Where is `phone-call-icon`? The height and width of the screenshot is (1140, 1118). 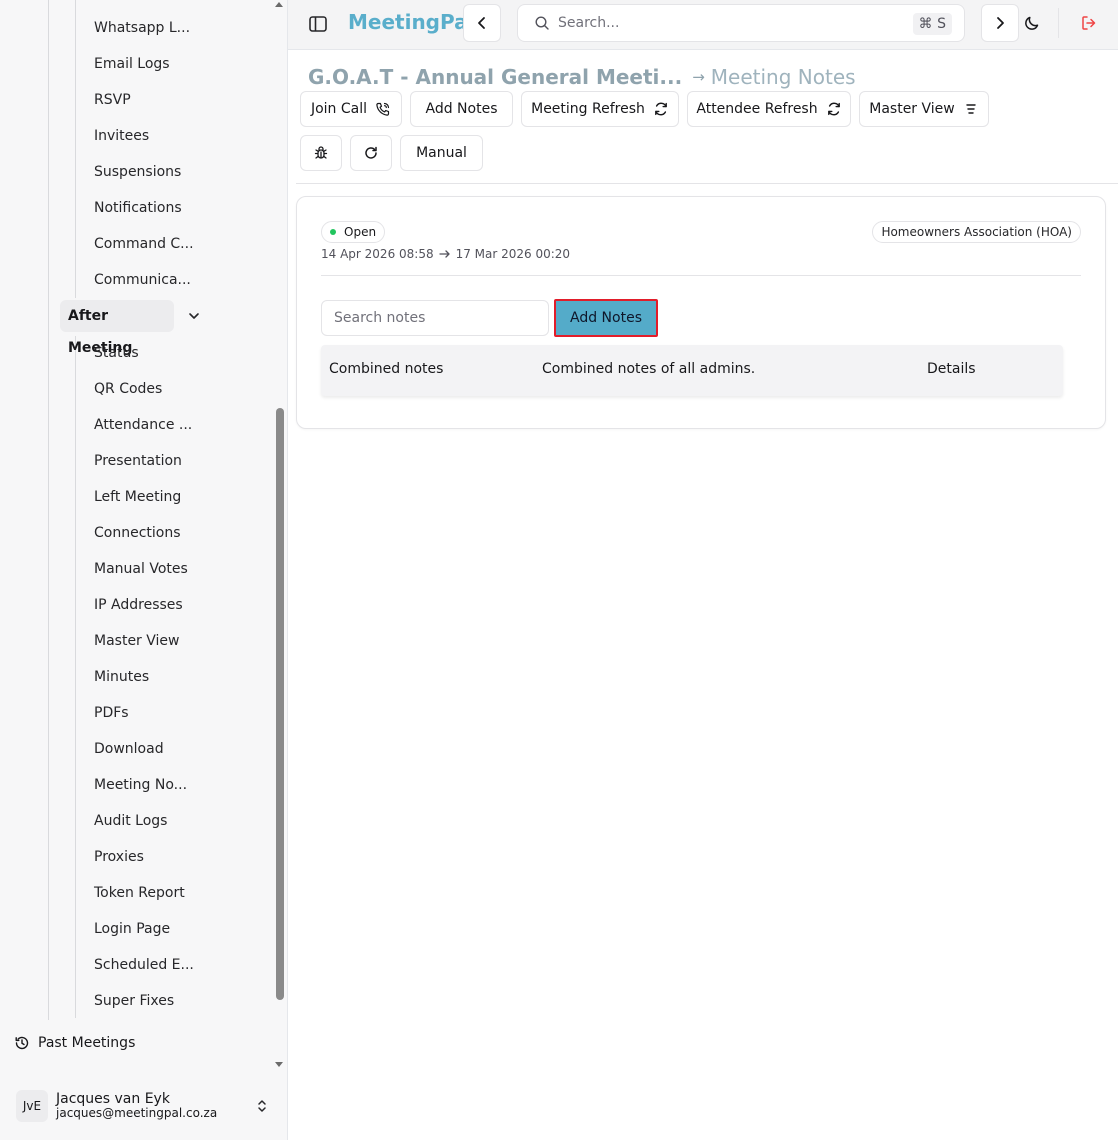 phone-call-icon is located at coordinates (383, 109).